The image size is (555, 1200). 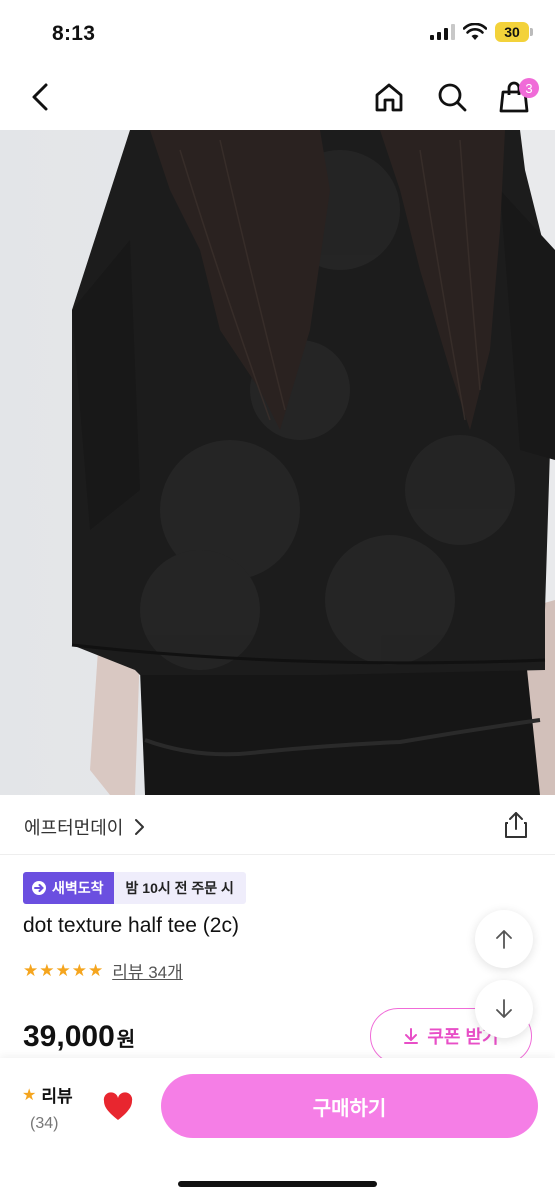 I want to click on delivery-badges: 새벽도착 밤 10시 전 주문 시, so click(x=134, y=888).